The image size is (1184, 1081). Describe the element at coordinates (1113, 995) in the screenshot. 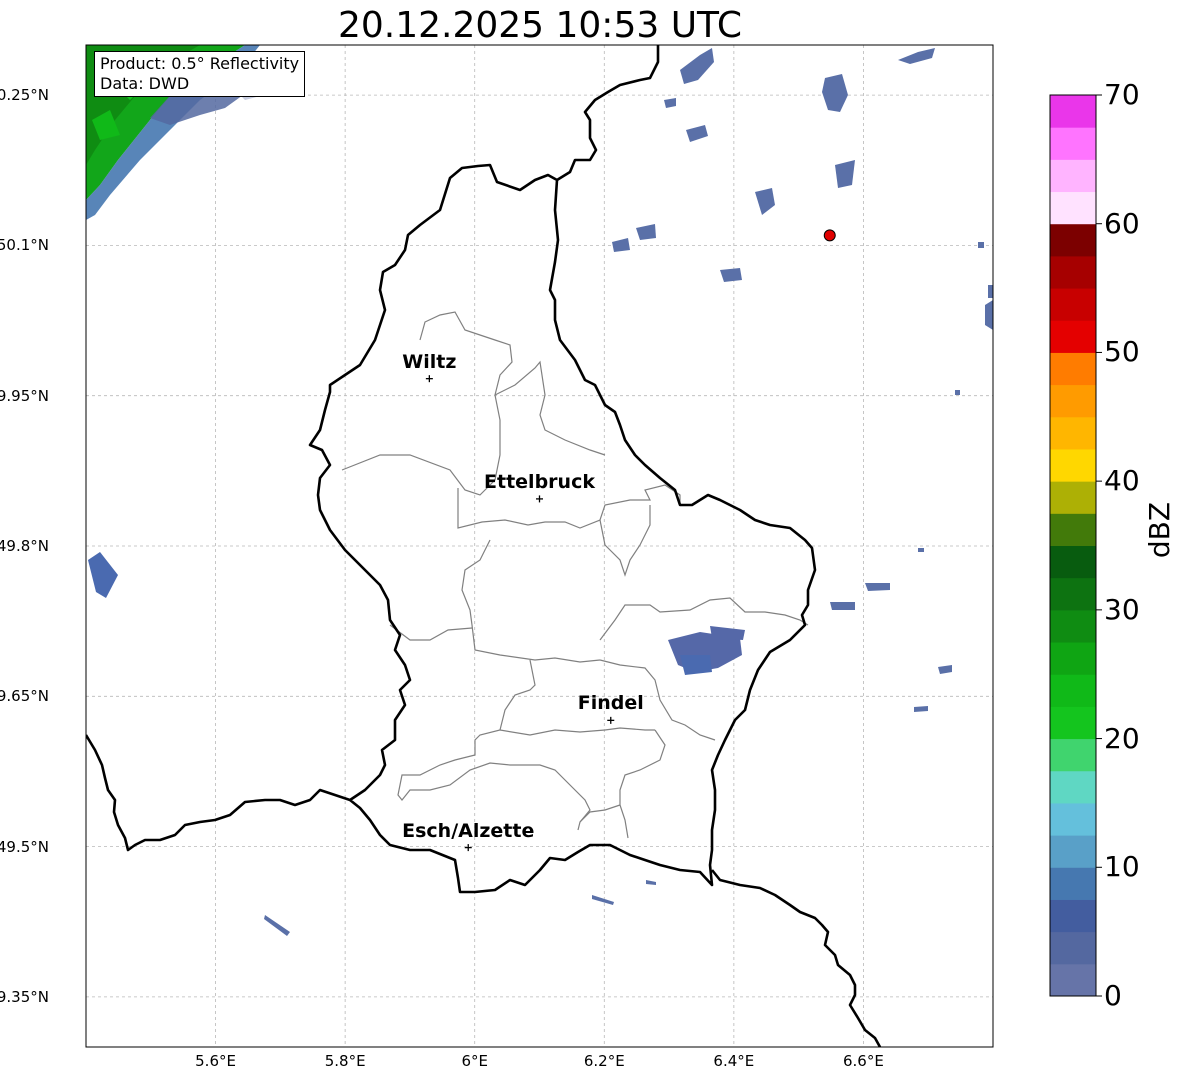

I see `colorbar-tick-label: 0` at that location.